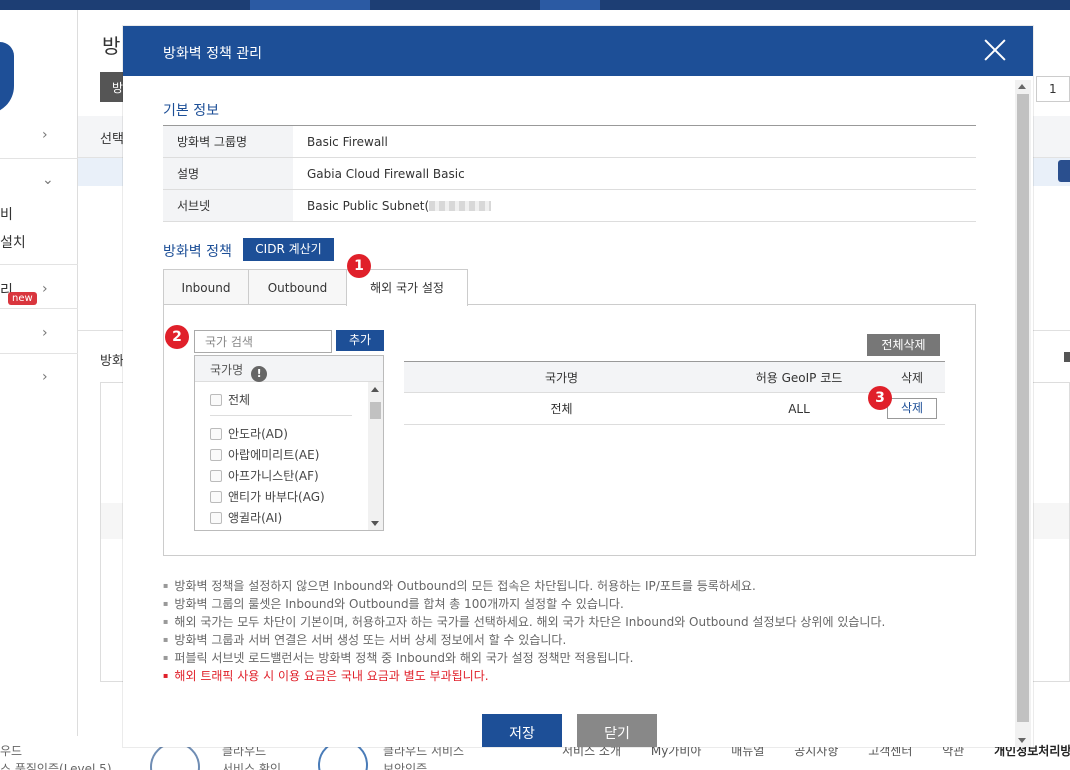  What do you see at coordinates (228, 173) in the screenshot?
I see `info-label: 설명` at bounding box center [228, 173].